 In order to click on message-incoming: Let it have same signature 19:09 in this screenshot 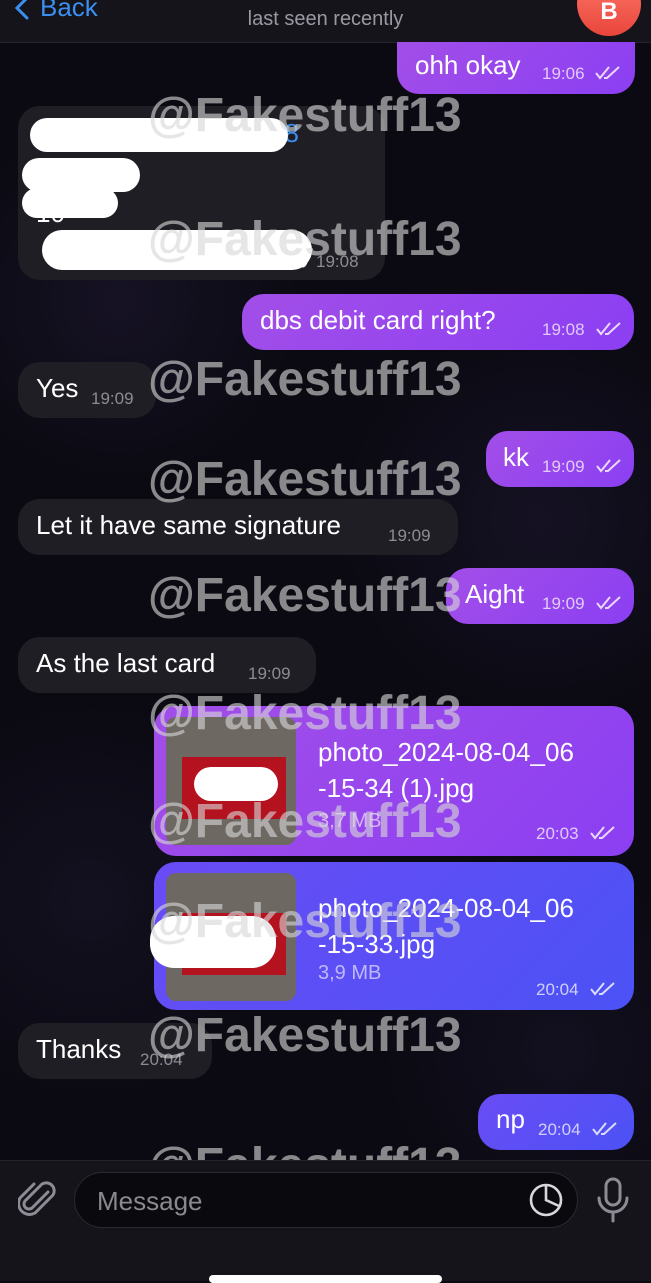, I will do `click(238, 527)`.